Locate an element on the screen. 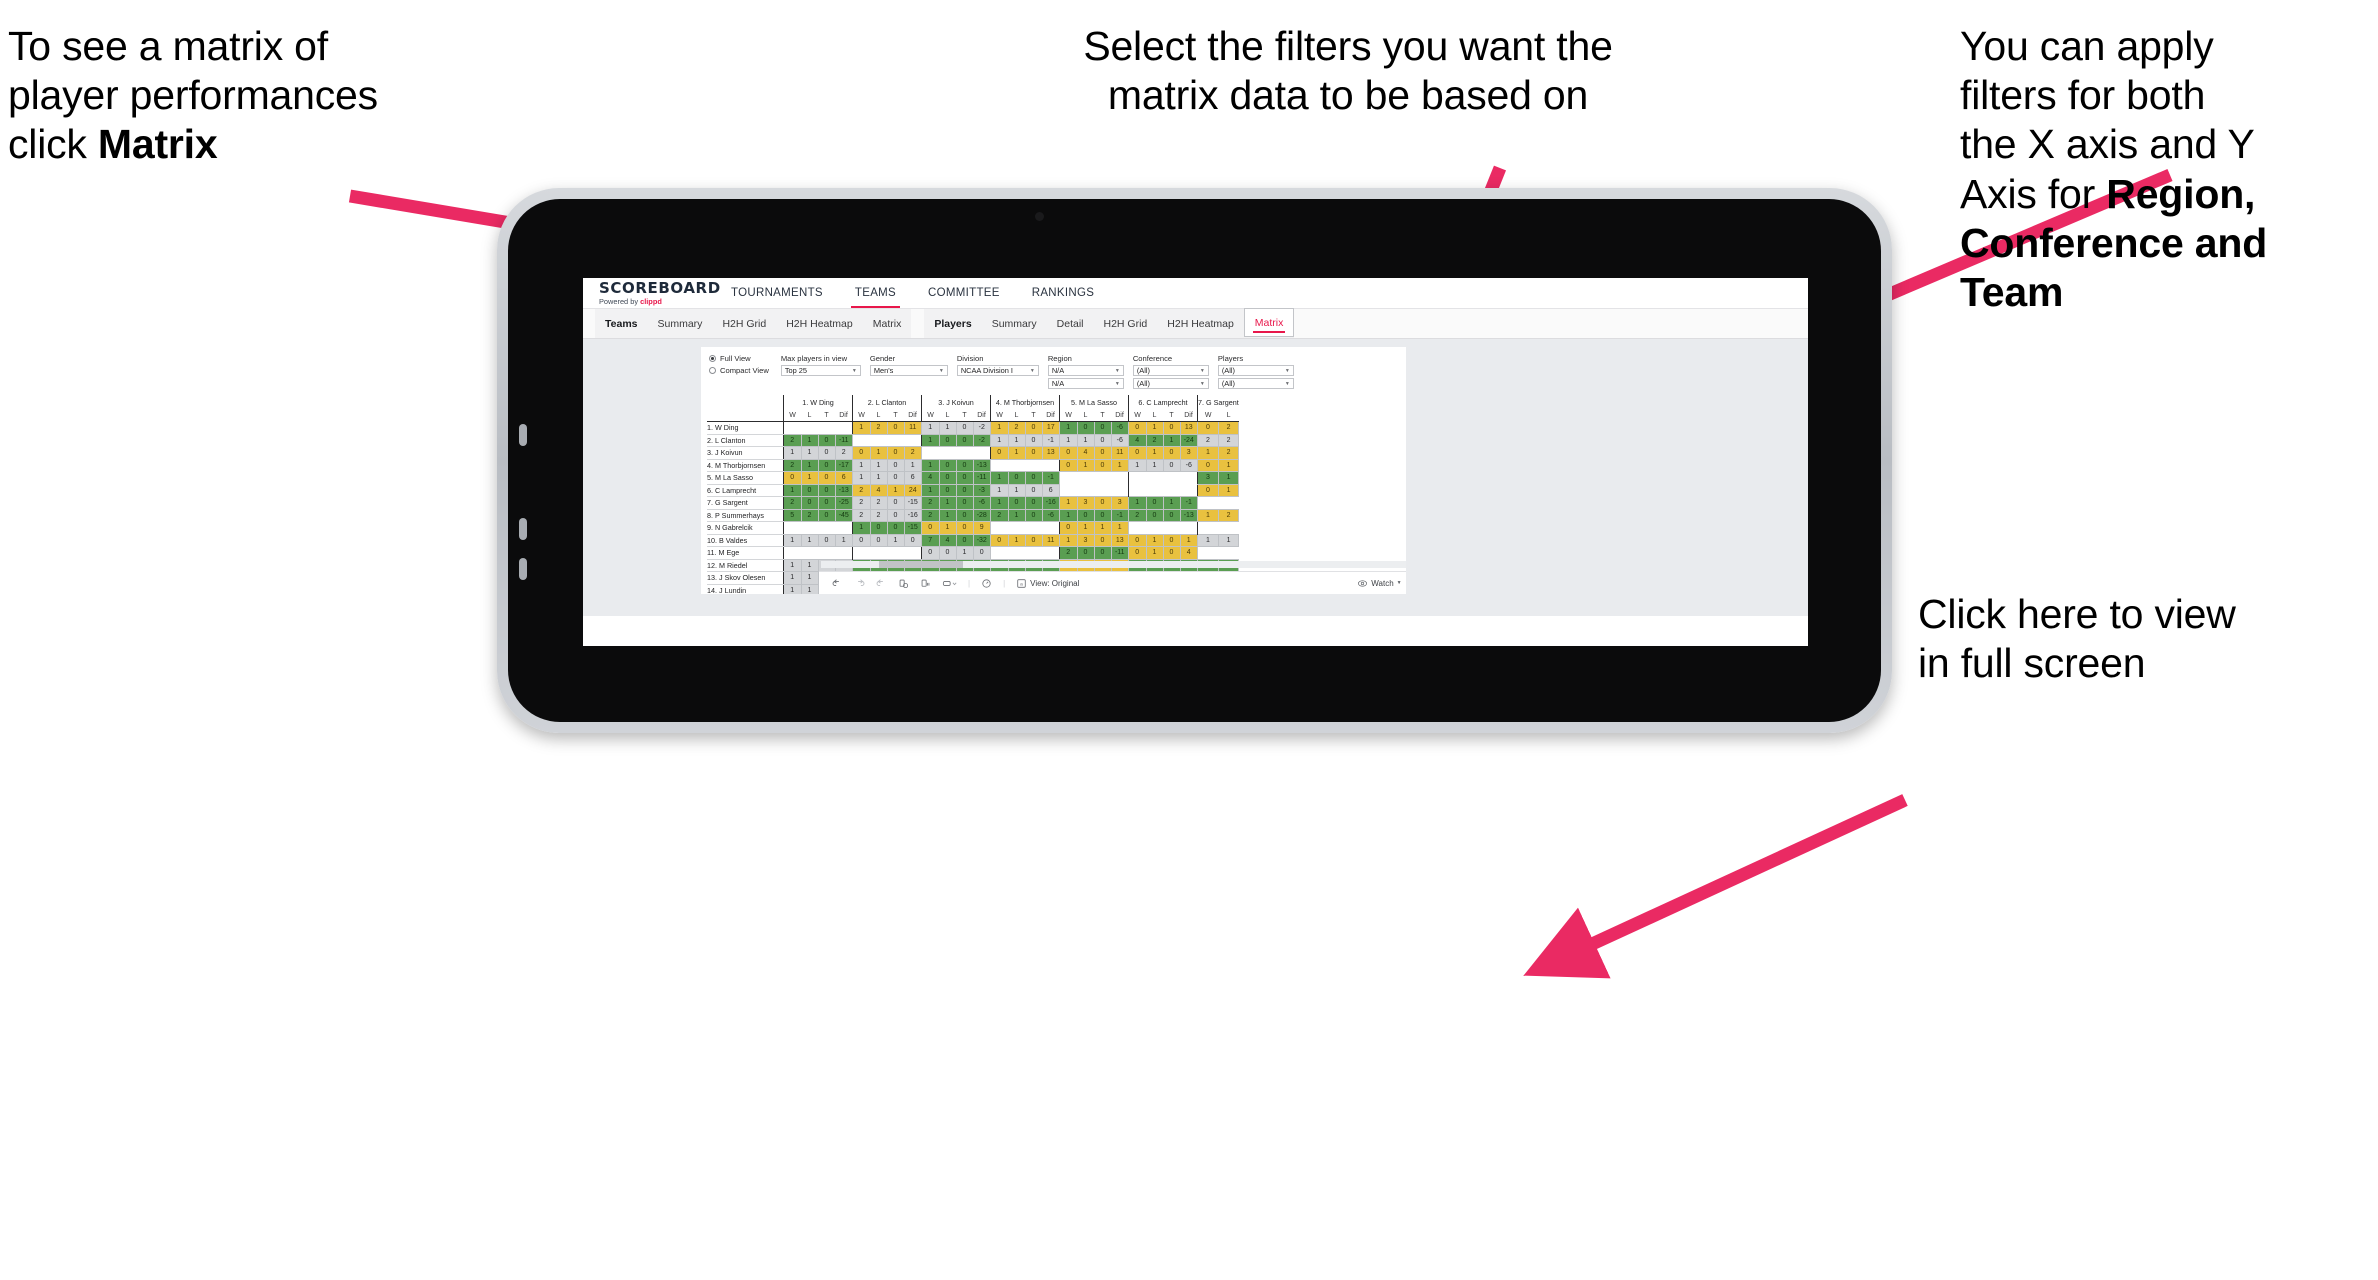 The width and height of the screenshot is (2378, 1280). matrix-cell: -28 is located at coordinates (981, 515).